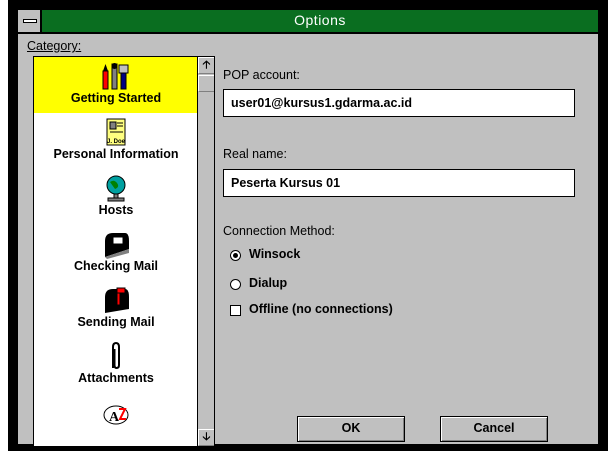  I want to click on dialup-radio, so click(235, 284).